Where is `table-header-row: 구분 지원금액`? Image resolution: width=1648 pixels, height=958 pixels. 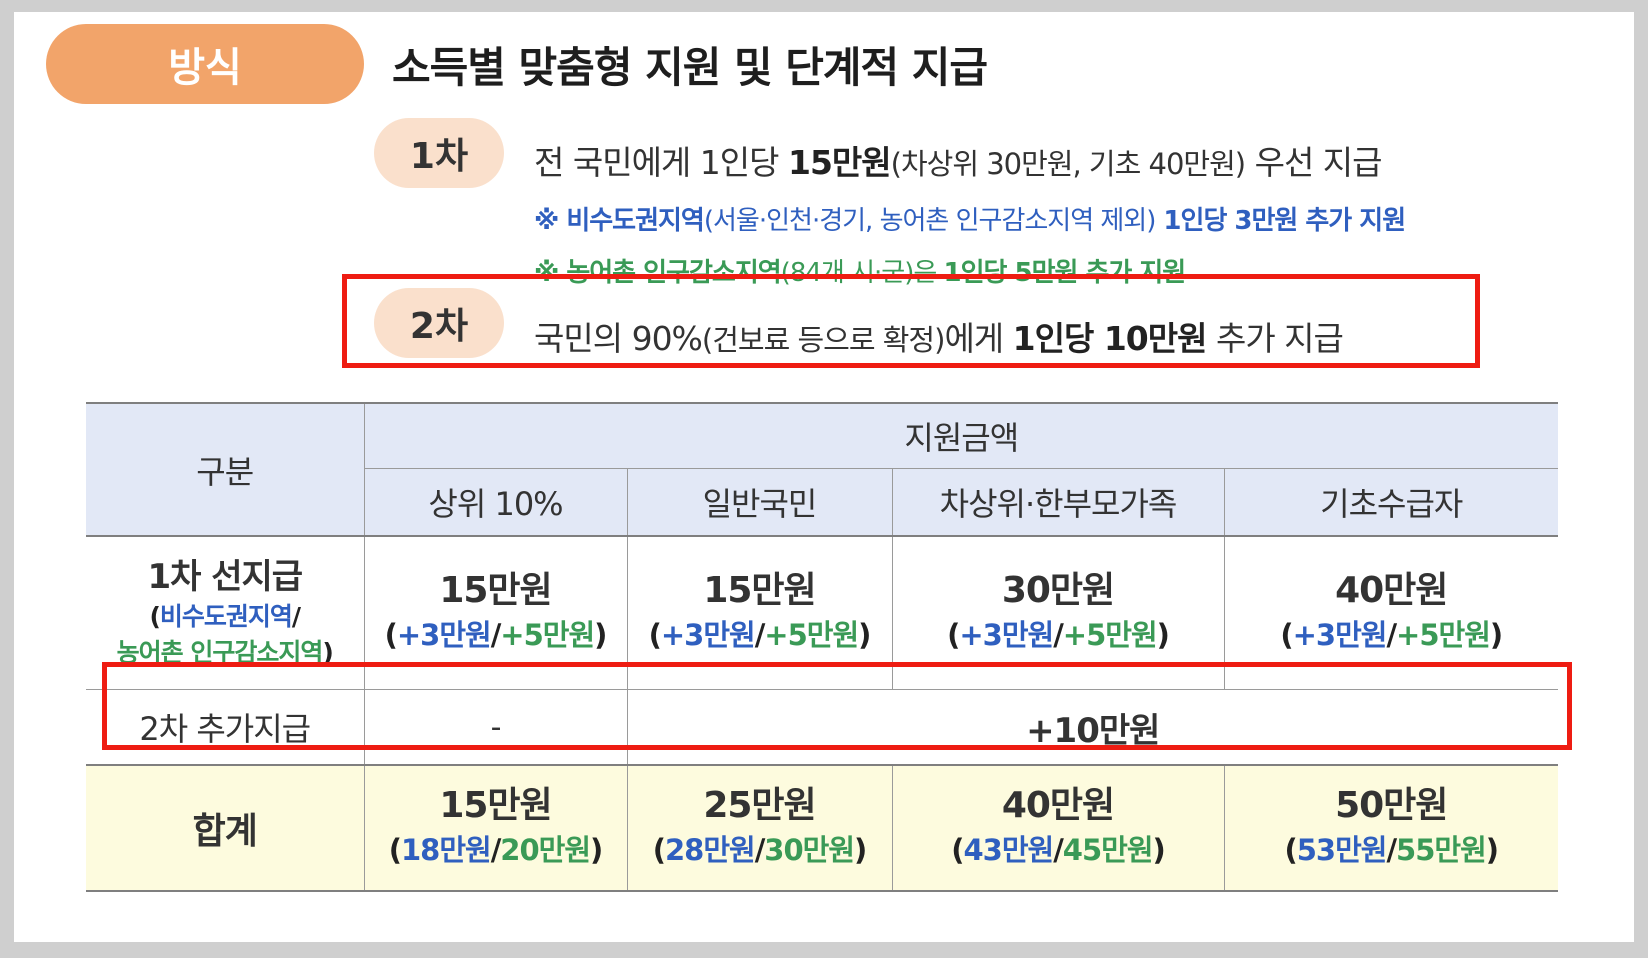 table-header-row: 구분 지원금액 is located at coordinates (822, 469).